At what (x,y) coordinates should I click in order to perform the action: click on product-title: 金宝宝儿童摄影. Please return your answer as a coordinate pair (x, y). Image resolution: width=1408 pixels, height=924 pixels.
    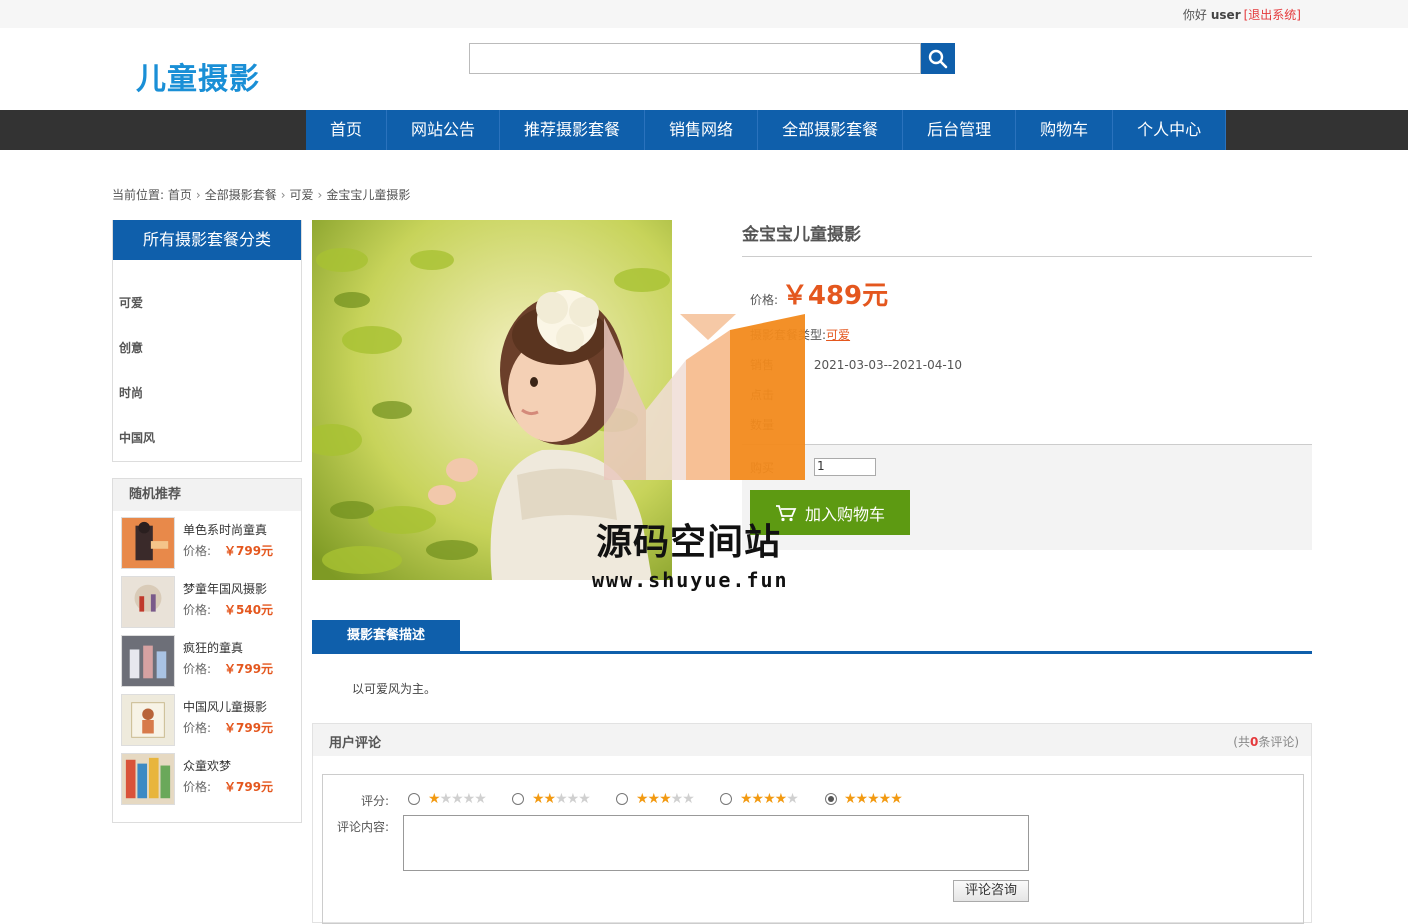
    Looking at the image, I should click on (1027, 238).